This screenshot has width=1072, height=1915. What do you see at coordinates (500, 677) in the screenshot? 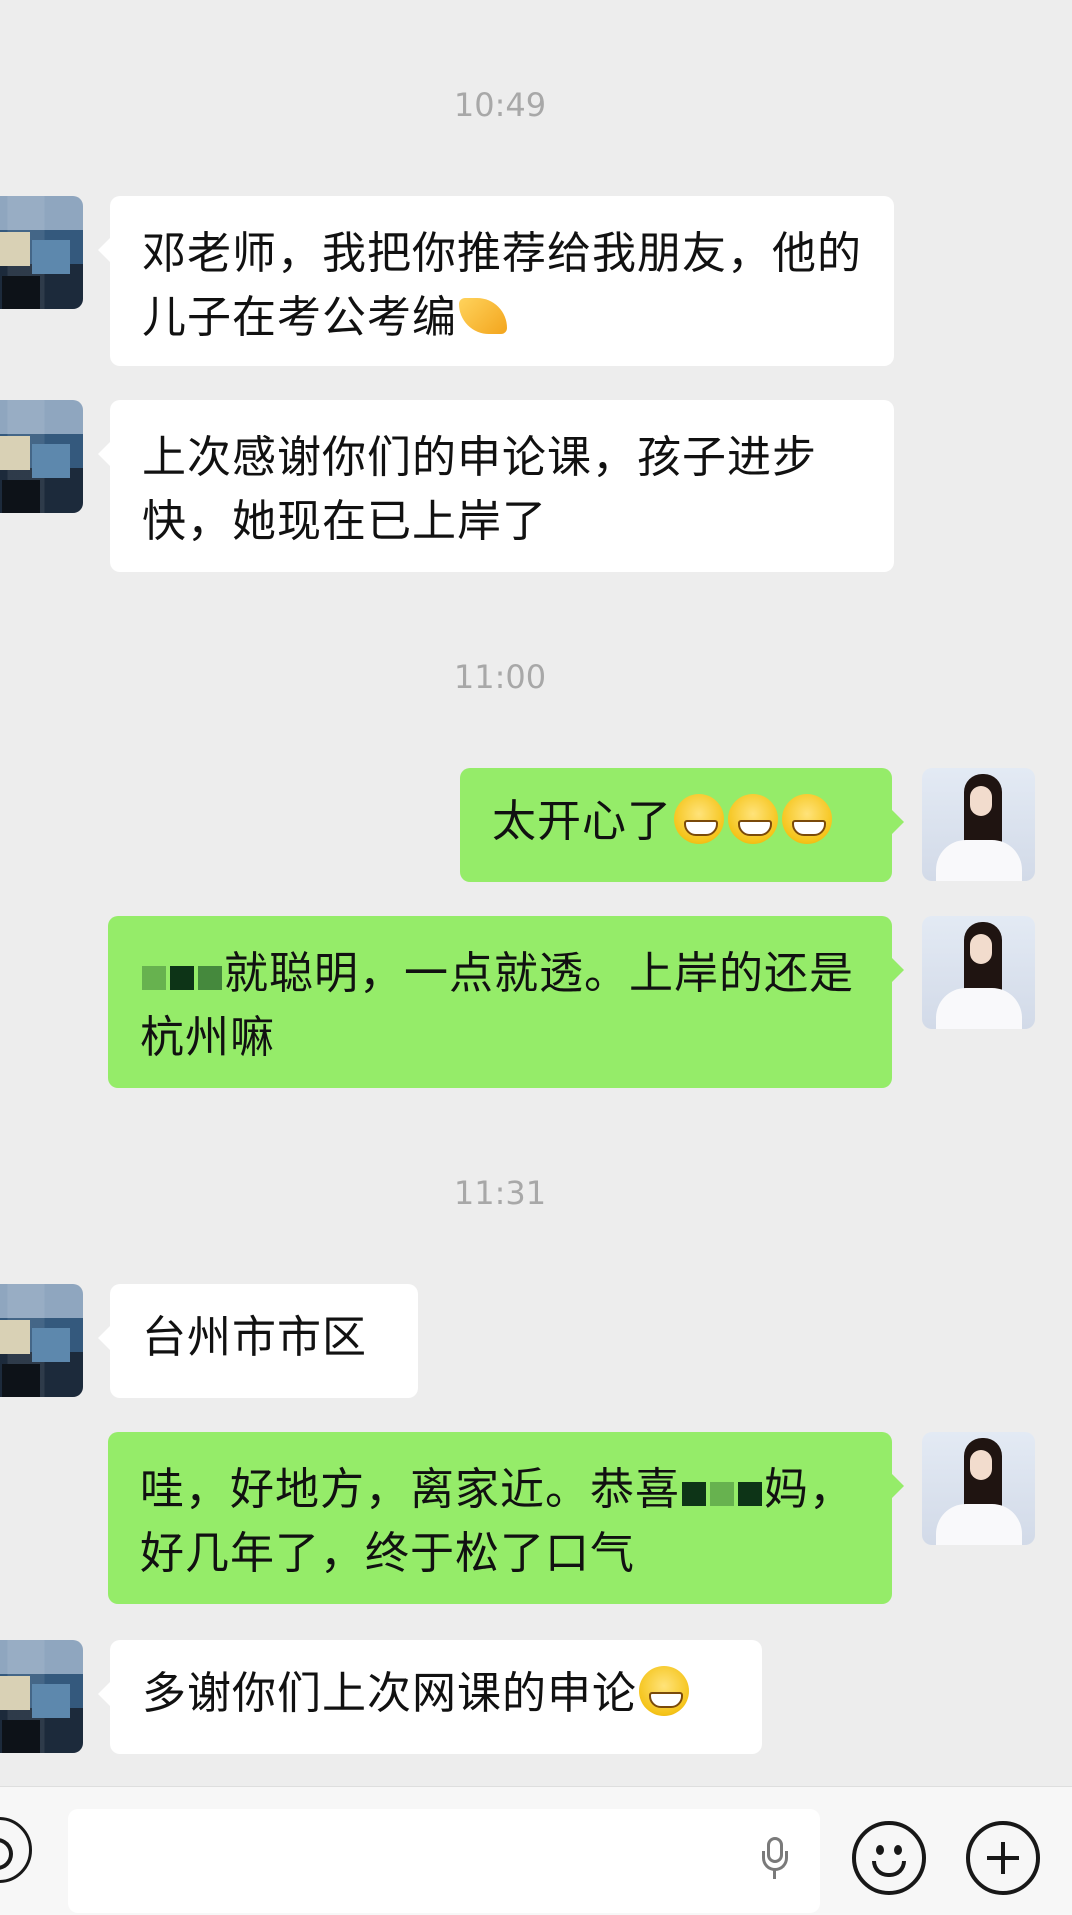
I see `timestamp: 11:00` at bounding box center [500, 677].